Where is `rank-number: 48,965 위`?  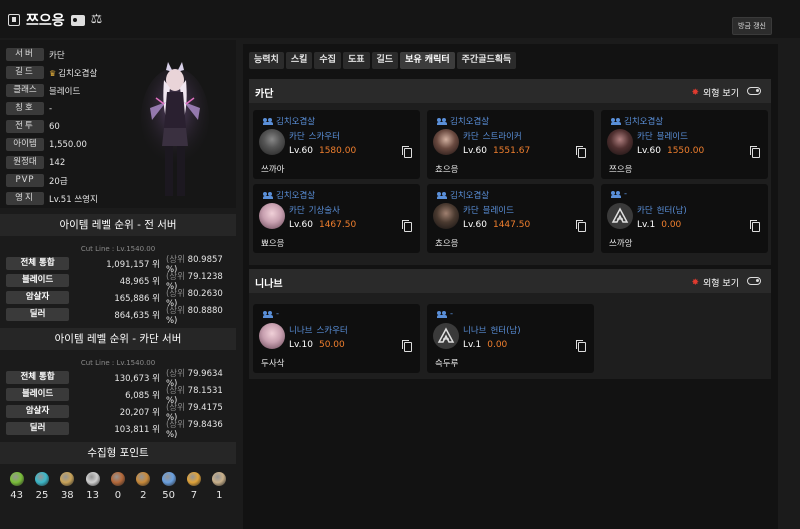 rank-number: 48,965 위 is located at coordinates (139, 281).